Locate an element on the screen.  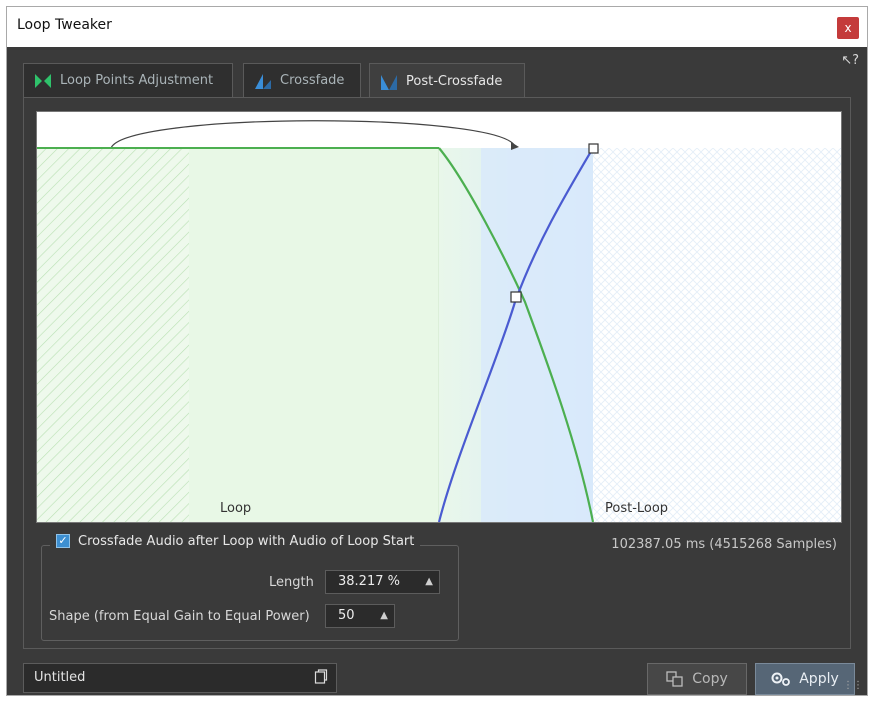
post-loop-label: Post-Loop is located at coordinates (637, 508).